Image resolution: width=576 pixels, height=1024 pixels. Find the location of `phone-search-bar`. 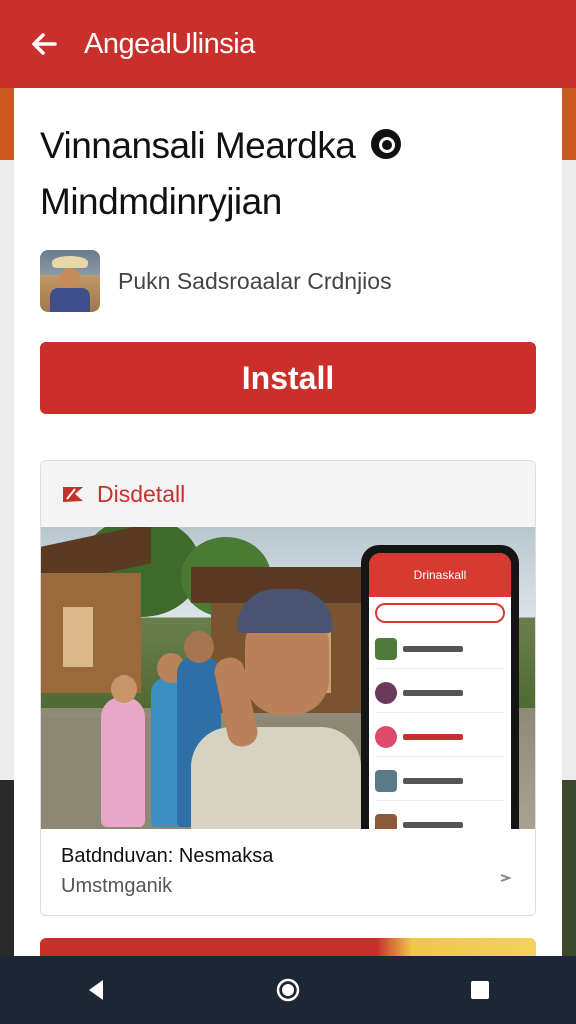

phone-search-bar is located at coordinates (440, 613).